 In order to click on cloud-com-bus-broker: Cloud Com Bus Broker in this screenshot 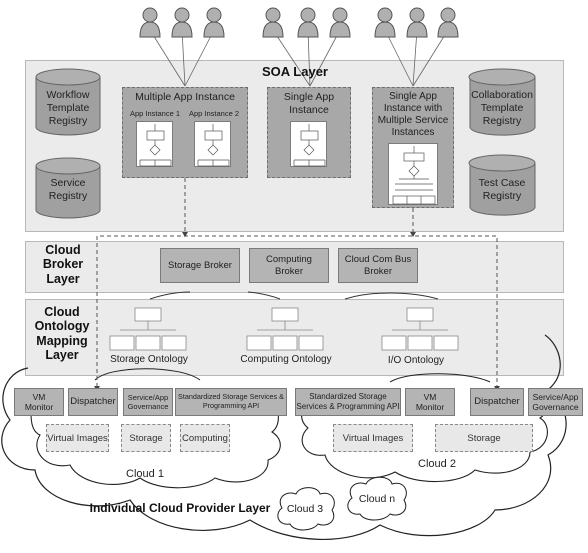, I will do `click(378, 265)`.